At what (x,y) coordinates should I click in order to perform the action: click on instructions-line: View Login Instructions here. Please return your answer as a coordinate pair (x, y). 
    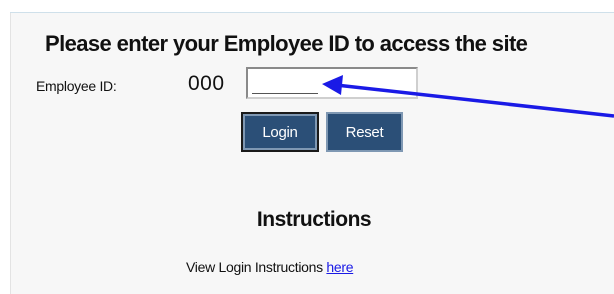
    Looking at the image, I should click on (270, 267).